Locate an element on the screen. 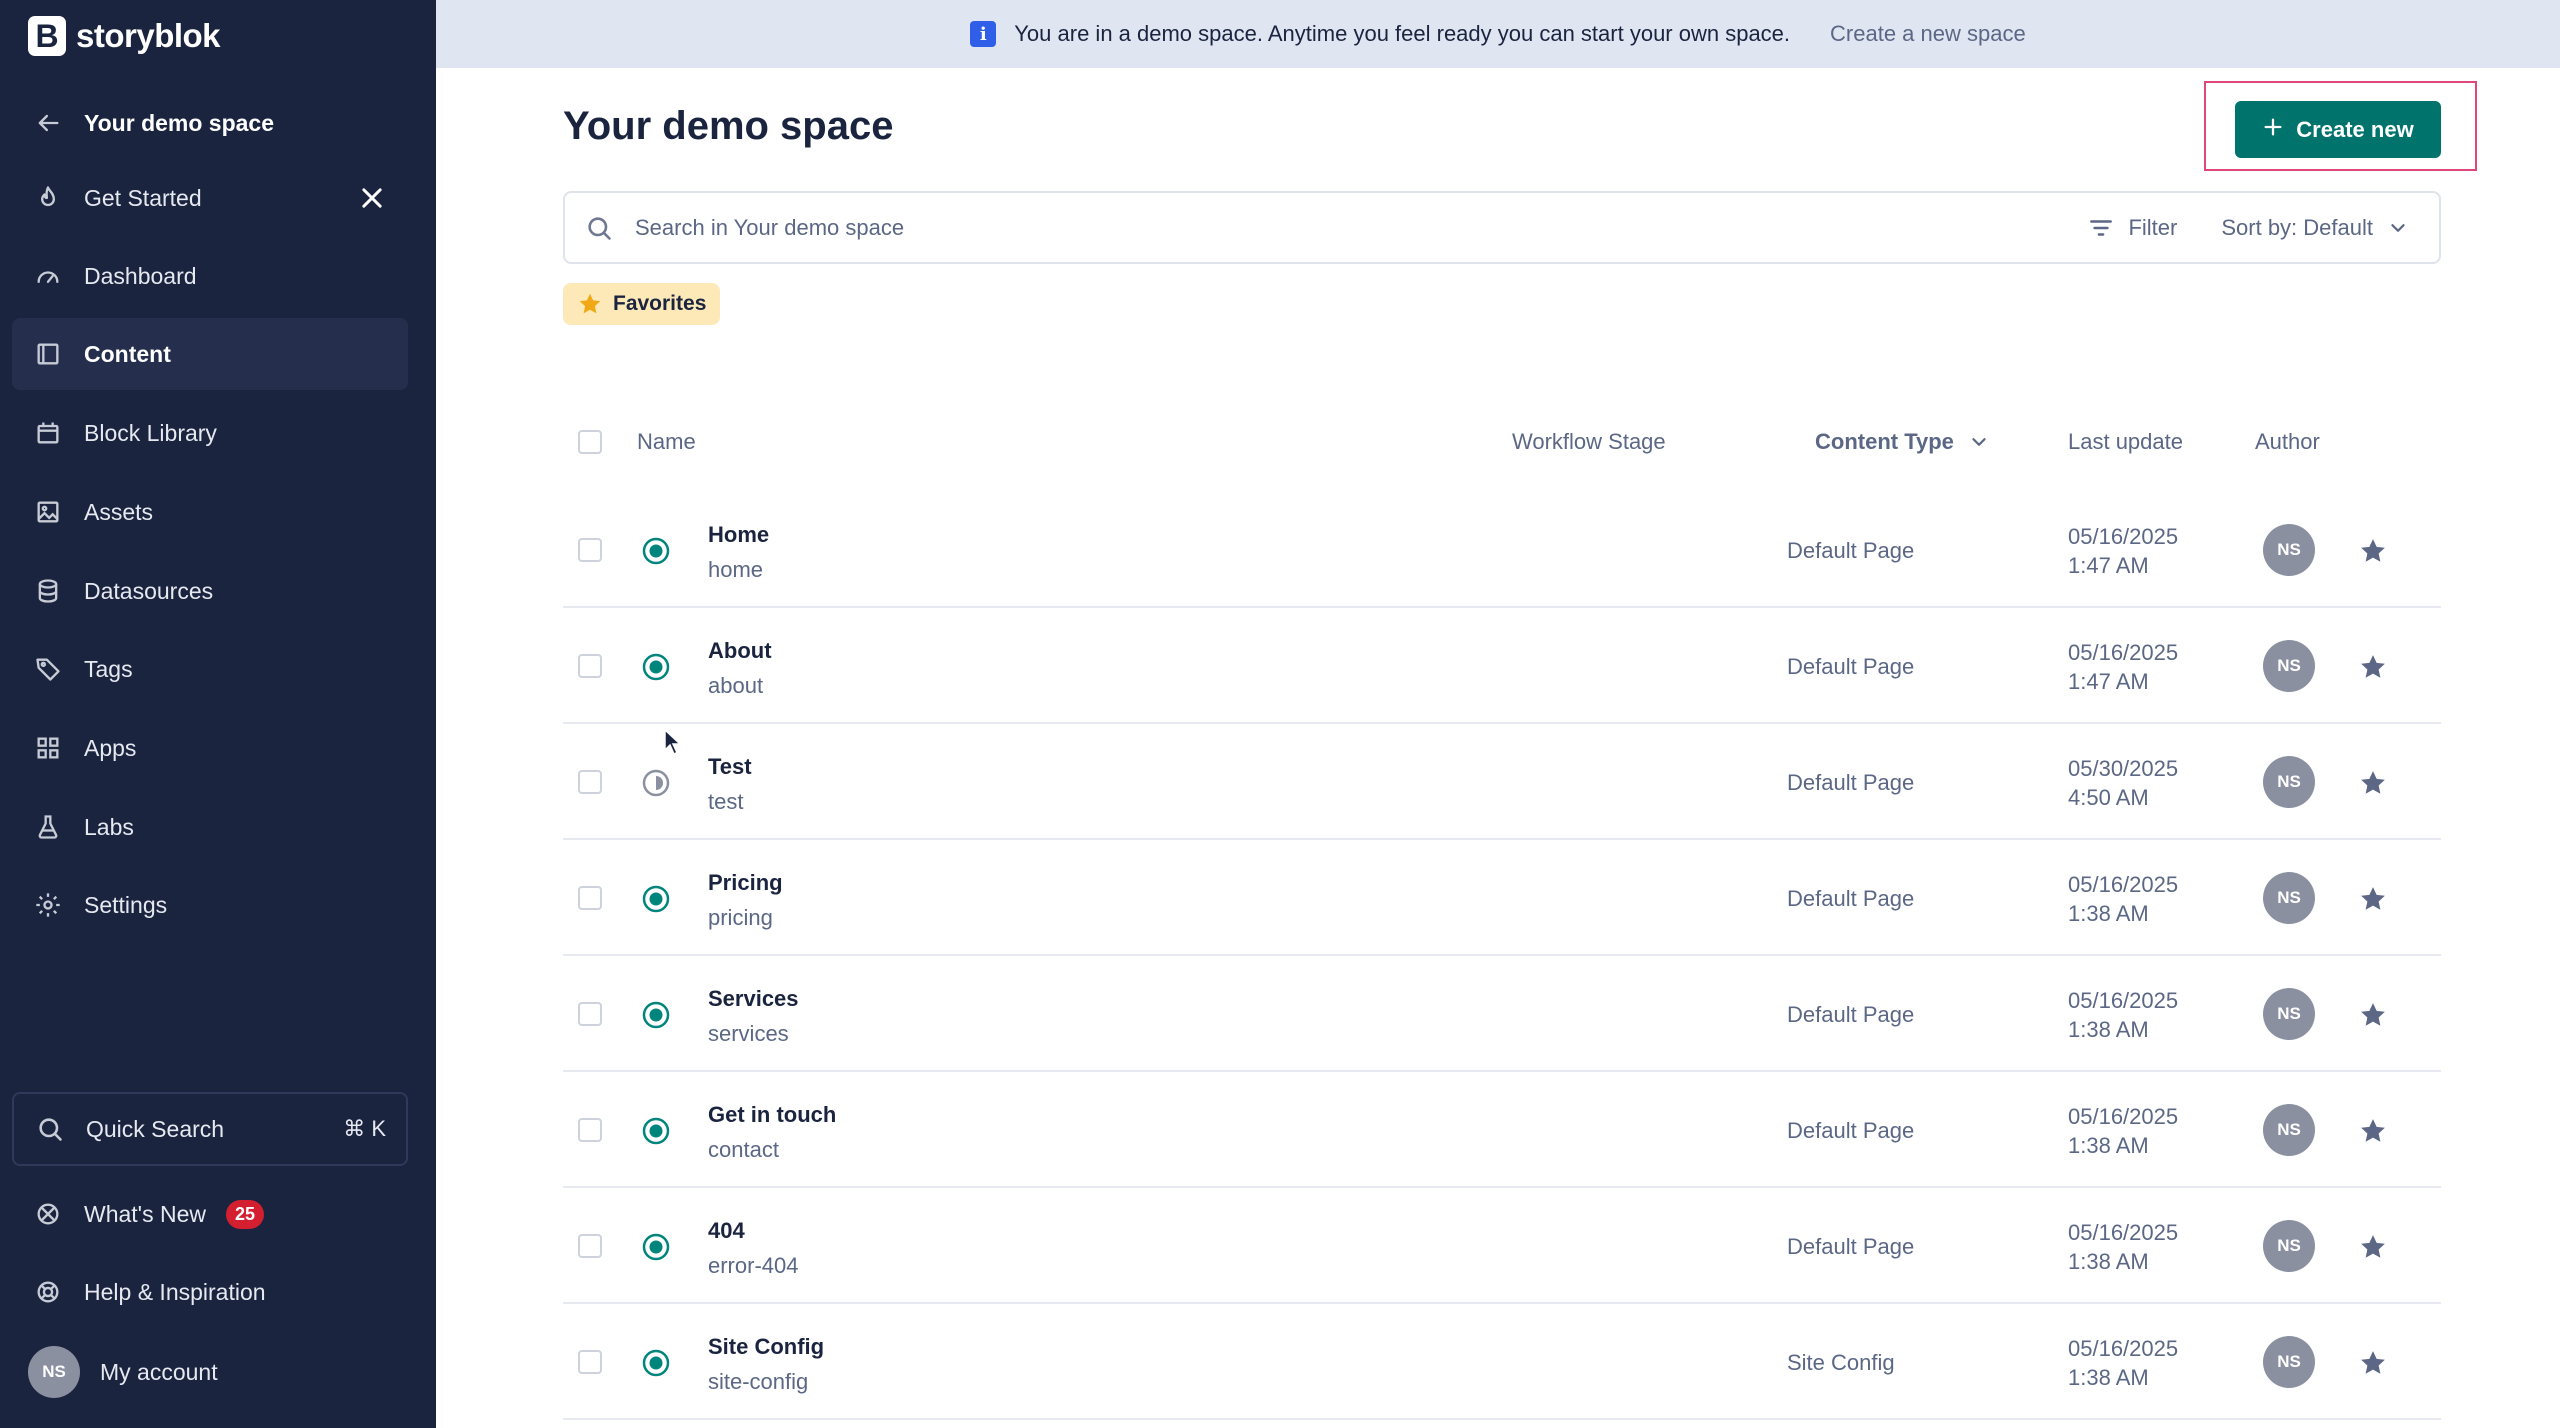 Image resolution: width=2560 pixels, height=1428 pixels. row-content-type: Site Config is located at coordinates (1841, 1362).